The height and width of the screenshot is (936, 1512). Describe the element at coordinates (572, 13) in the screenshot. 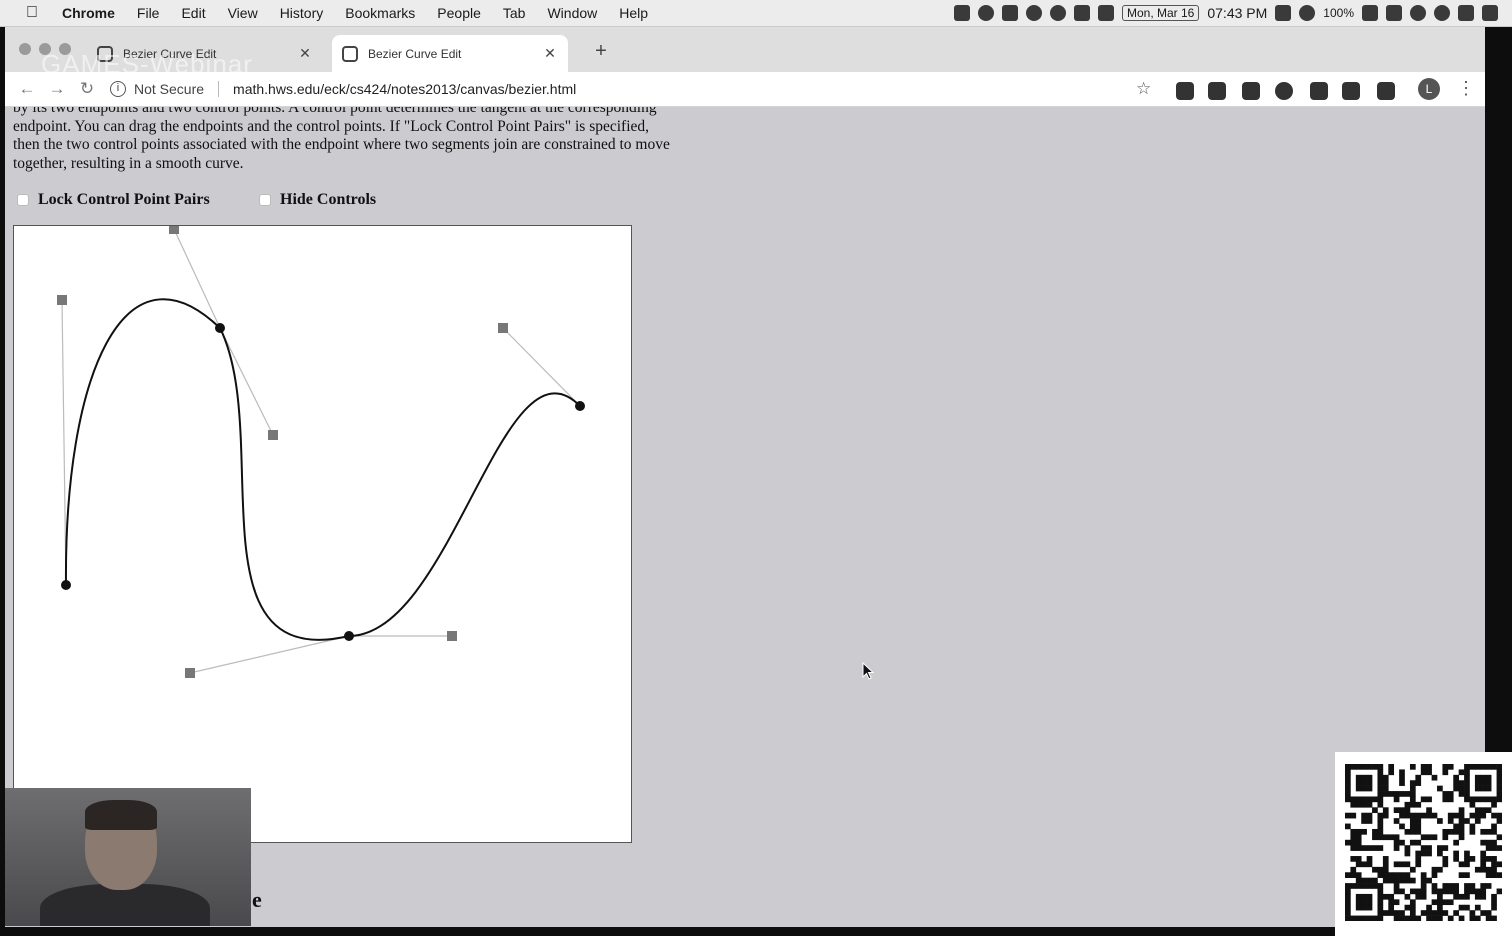

I see `menu-window: Window` at that location.